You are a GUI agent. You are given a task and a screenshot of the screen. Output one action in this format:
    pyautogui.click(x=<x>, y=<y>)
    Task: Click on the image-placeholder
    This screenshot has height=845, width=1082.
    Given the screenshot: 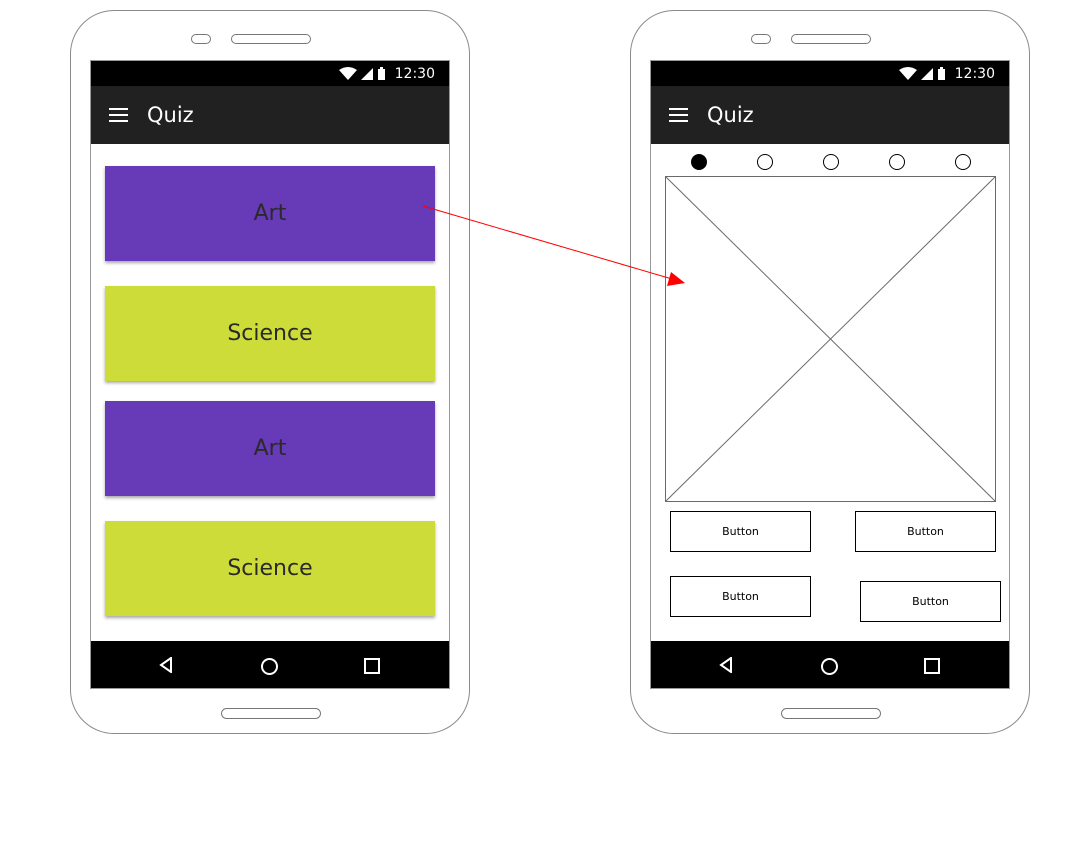 What is the action you would take?
    pyautogui.click(x=830, y=339)
    